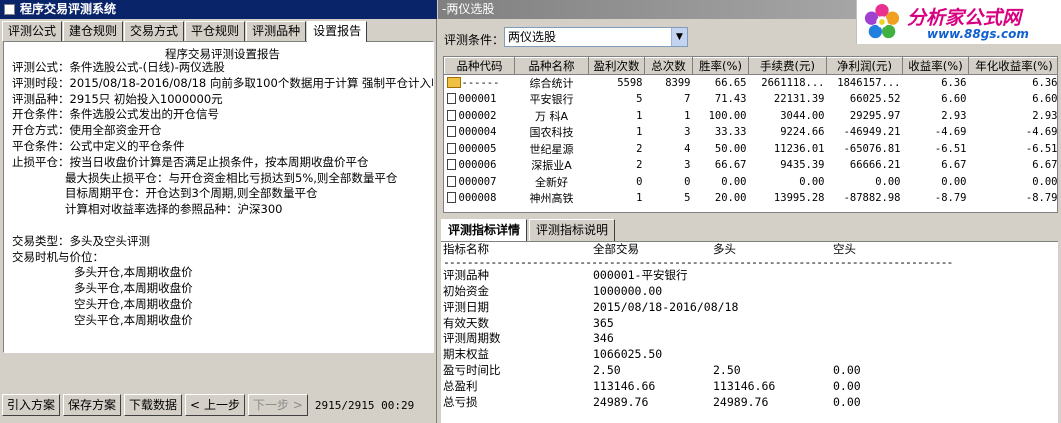 This screenshot has width=1061, height=423. I want to click on cell-ret: -4.69, so click(936, 132).